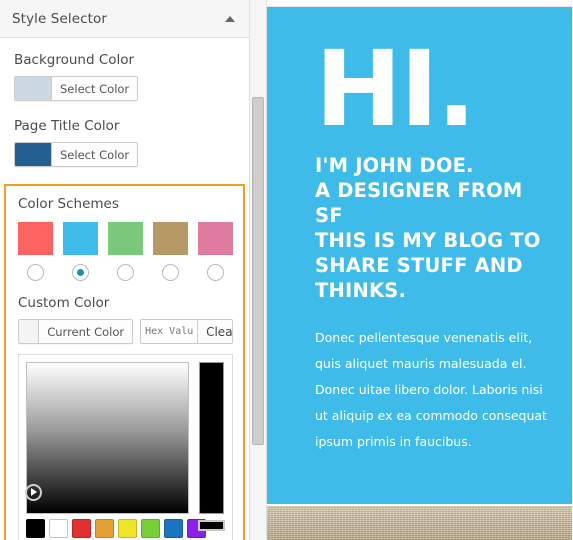 The width and height of the screenshot is (573, 540). I want to click on saturation-gradient, so click(107, 438).